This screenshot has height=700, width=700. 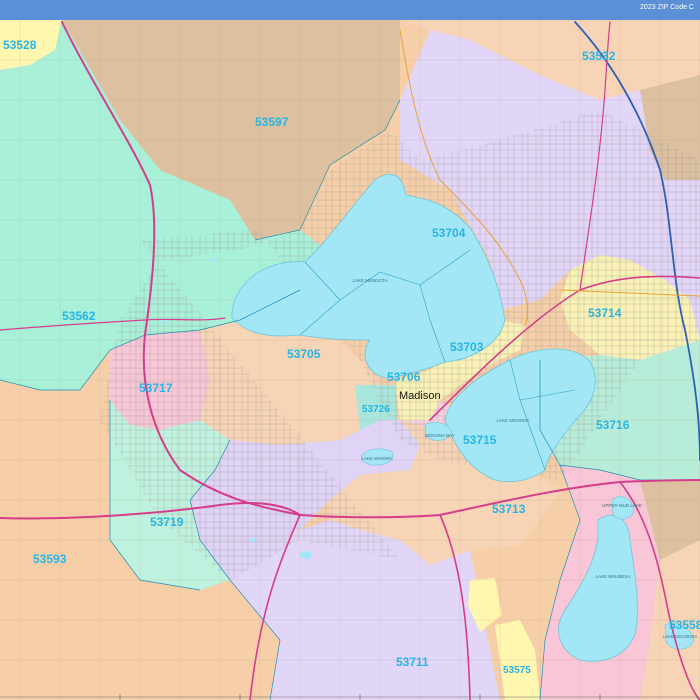 I want to click on zip-label: 53597, so click(x=272, y=122).